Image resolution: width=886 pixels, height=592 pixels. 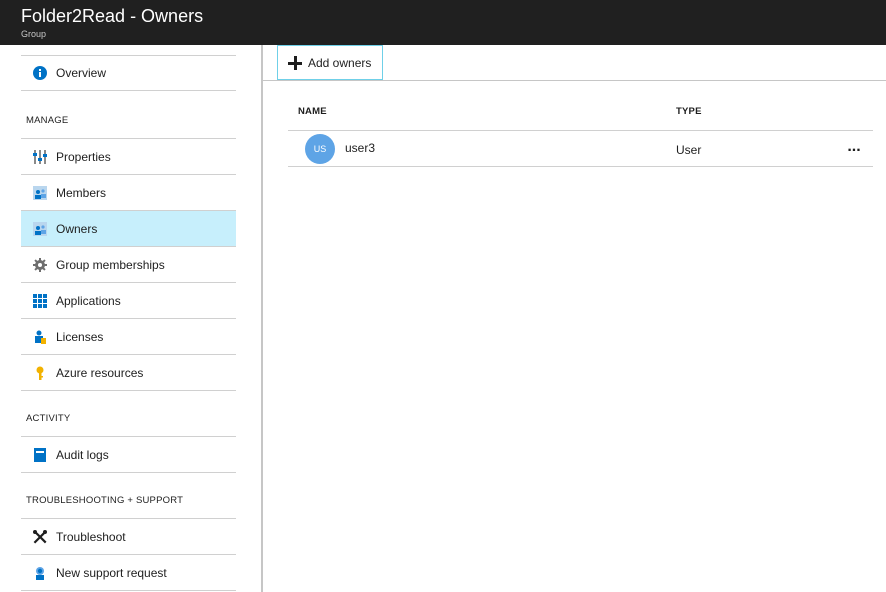 I want to click on applications-grid-icon, so click(x=40, y=301).